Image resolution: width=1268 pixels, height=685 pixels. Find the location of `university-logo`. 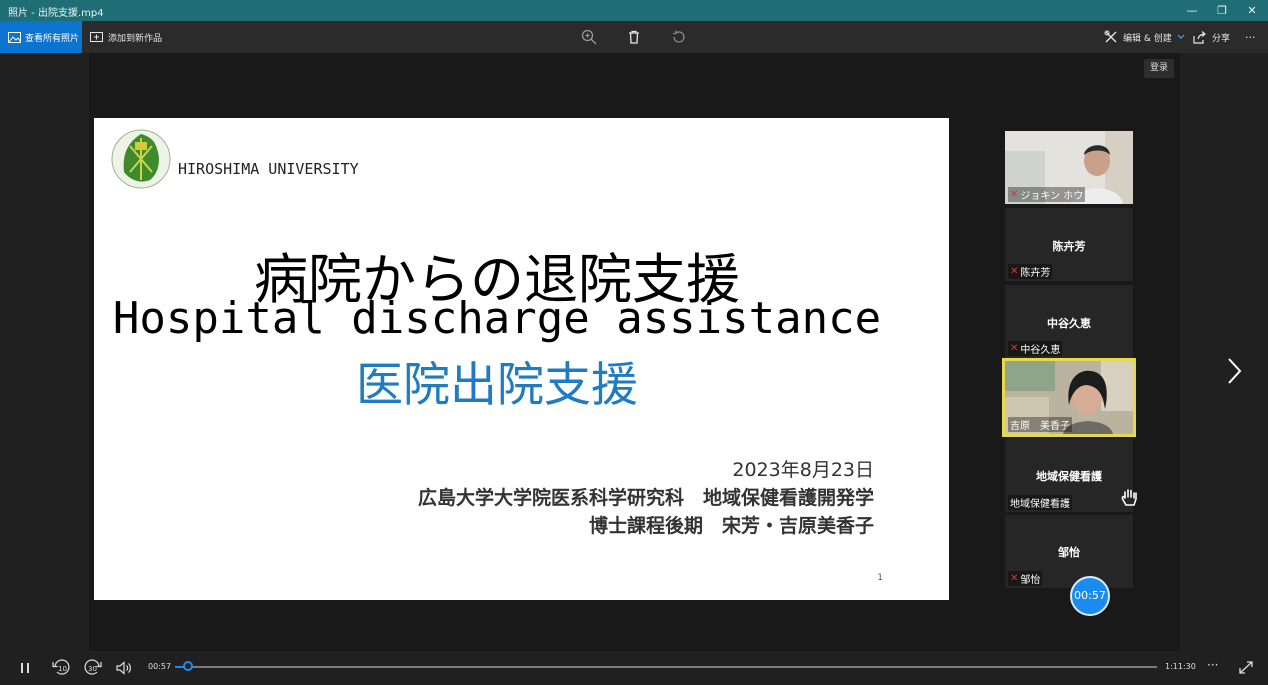

university-logo is located at coordinates (141, 159).